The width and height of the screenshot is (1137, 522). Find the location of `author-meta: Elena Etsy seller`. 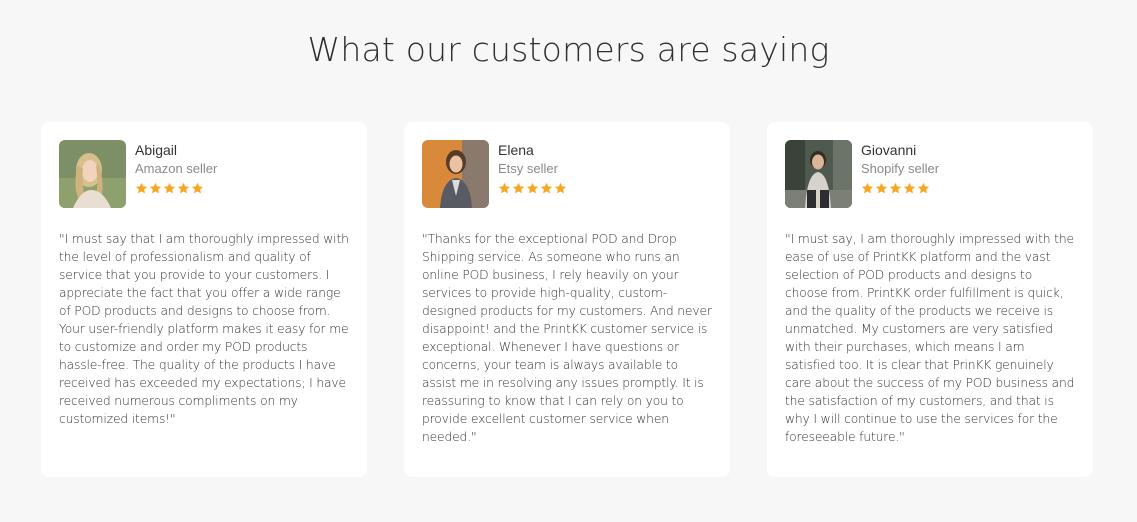

author-meta: Elena Etsy seller is located at coordinates (532, 167).